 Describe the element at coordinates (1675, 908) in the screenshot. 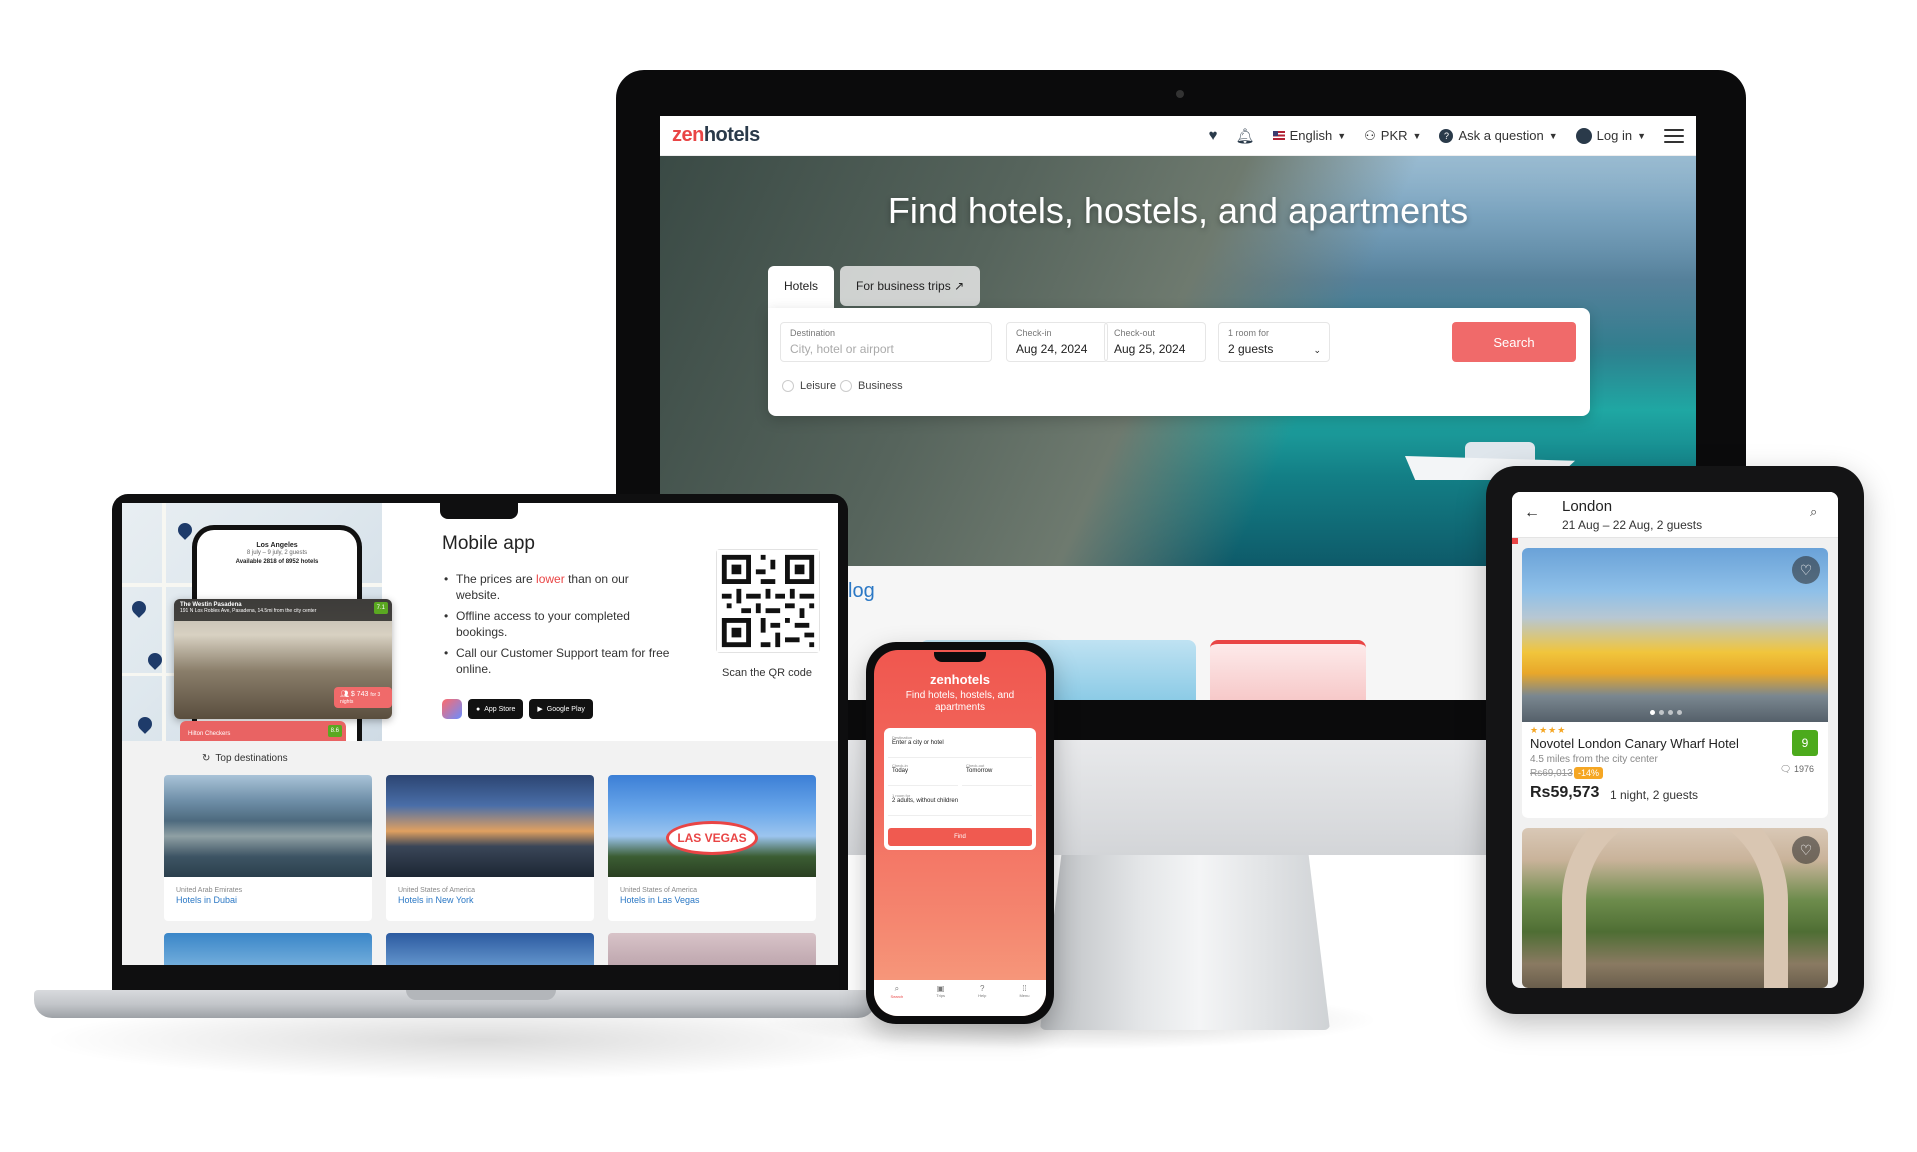

I see `hotel-card: ♡` at that location.